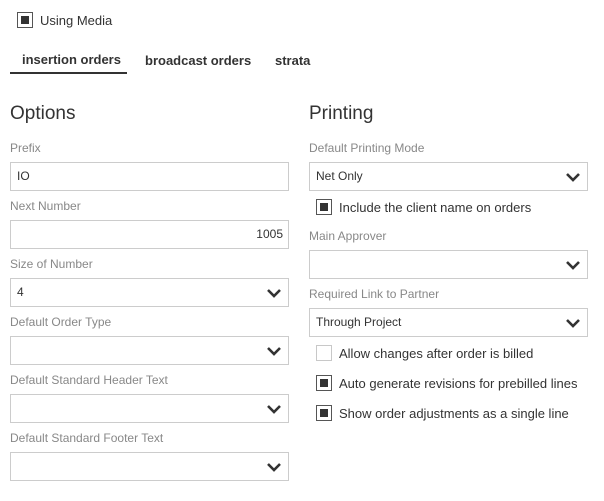  I want to click on next-number-value: 1005, so click(269, 234).